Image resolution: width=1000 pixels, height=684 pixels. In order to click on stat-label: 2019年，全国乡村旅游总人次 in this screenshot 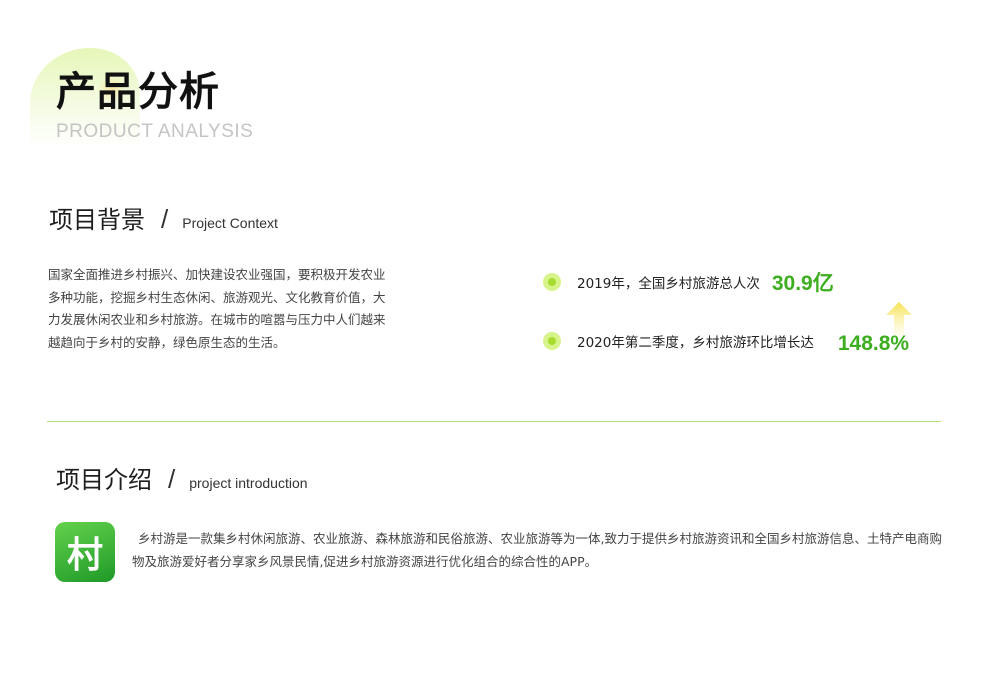, I will do `click(668, 284)`.